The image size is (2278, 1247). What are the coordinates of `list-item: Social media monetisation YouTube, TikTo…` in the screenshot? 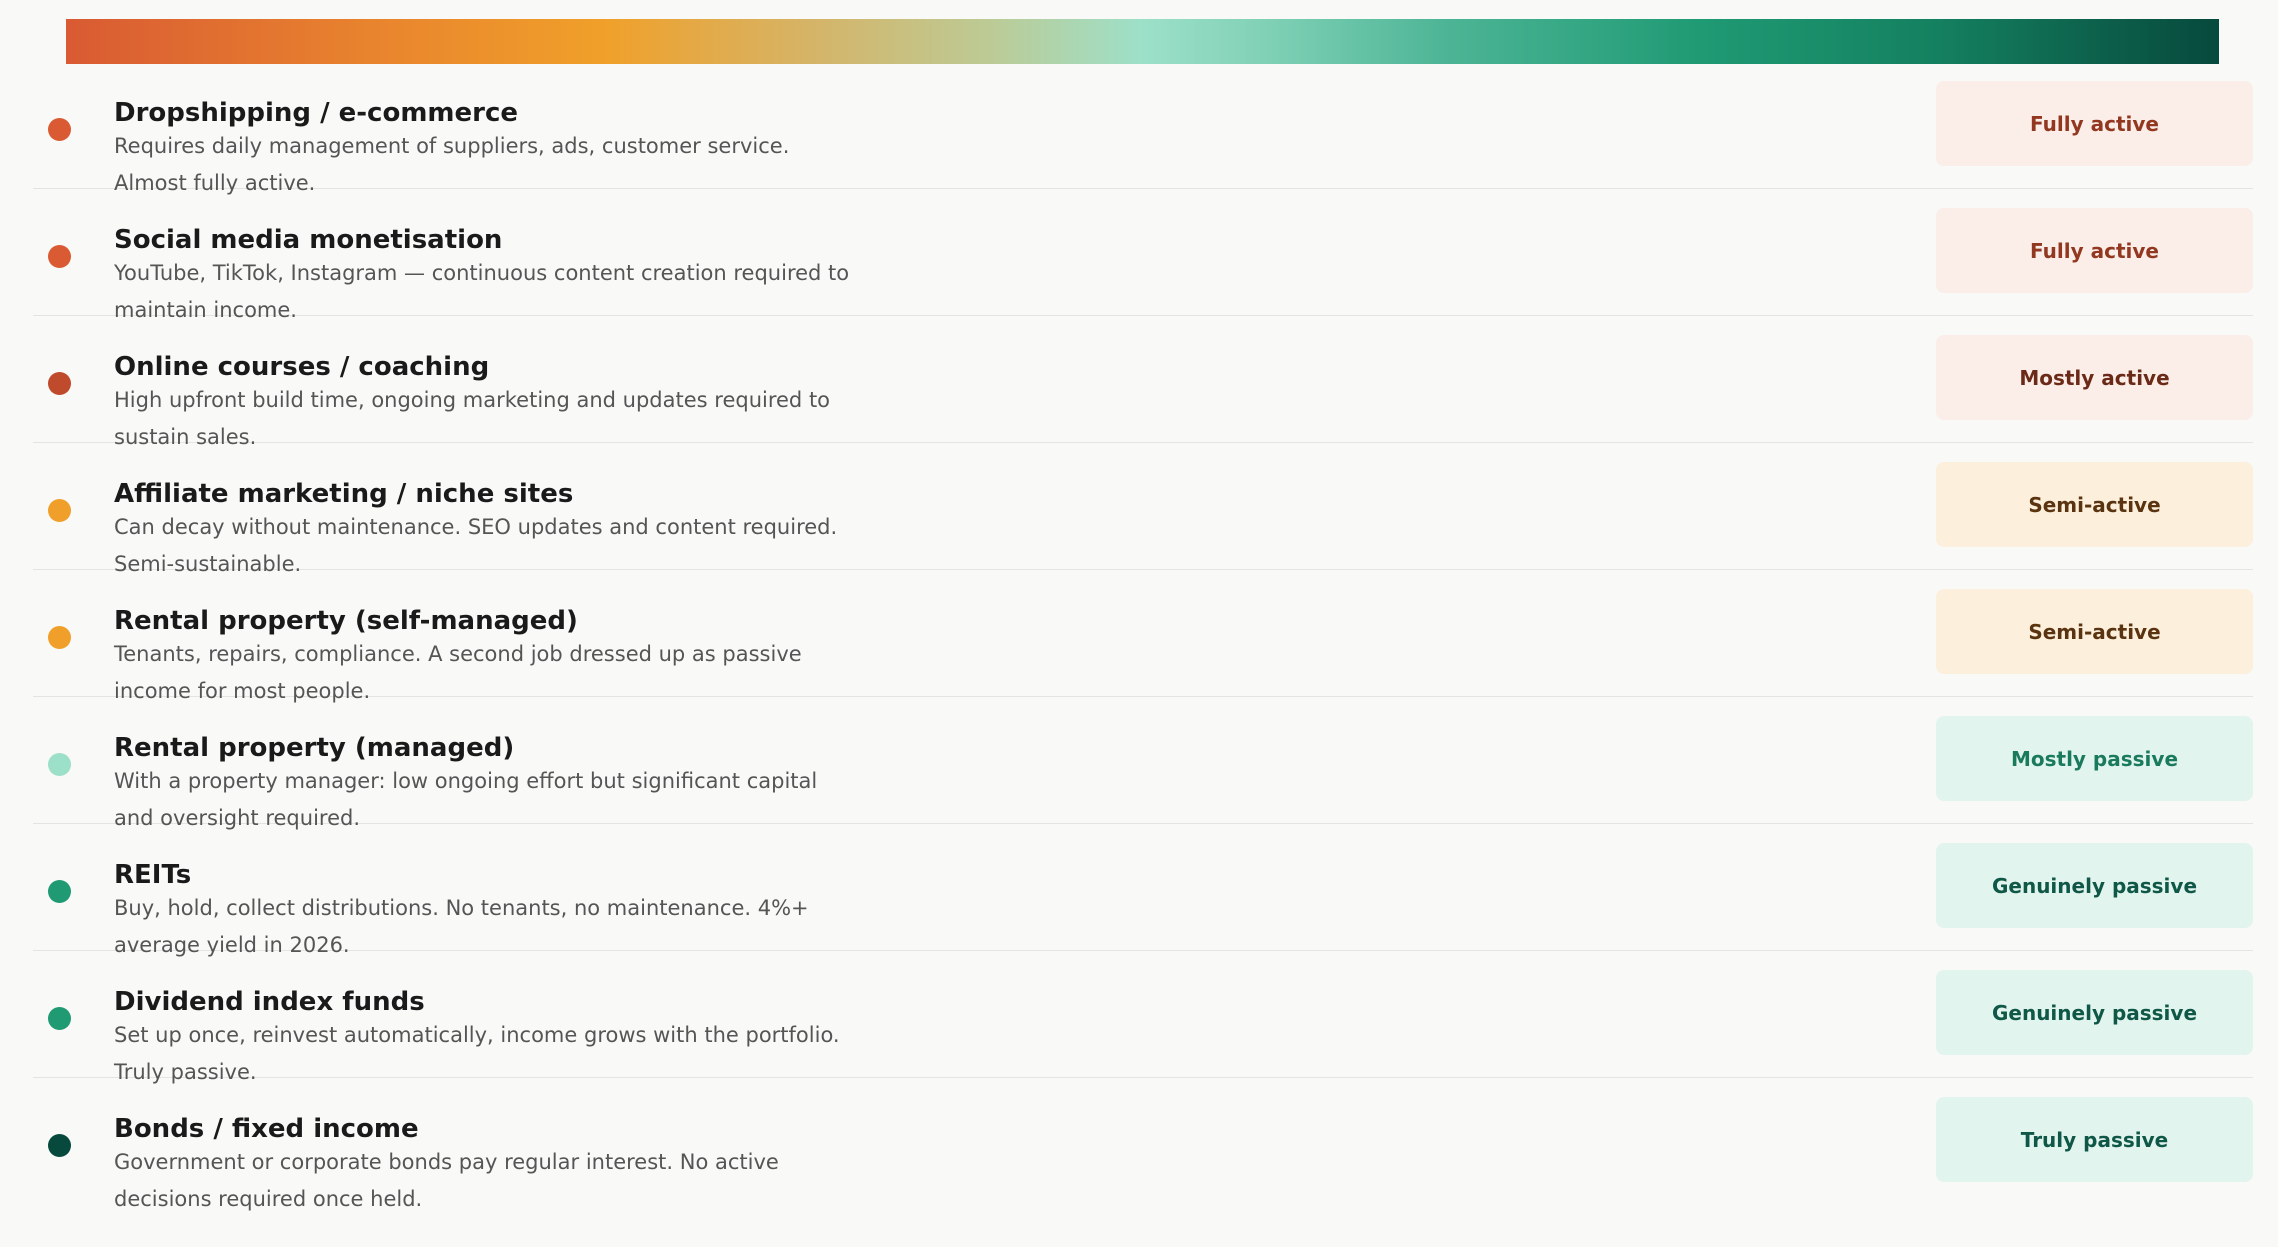 It's located at (1143, 255).